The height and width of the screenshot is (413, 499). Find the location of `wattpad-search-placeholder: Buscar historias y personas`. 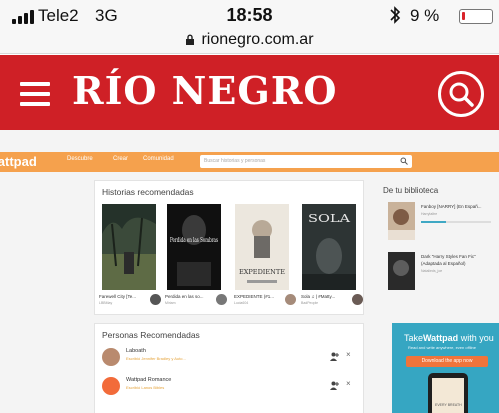

wattpad-search-placeholder: Buscar historias y personas is located at coordinates (235, 161).